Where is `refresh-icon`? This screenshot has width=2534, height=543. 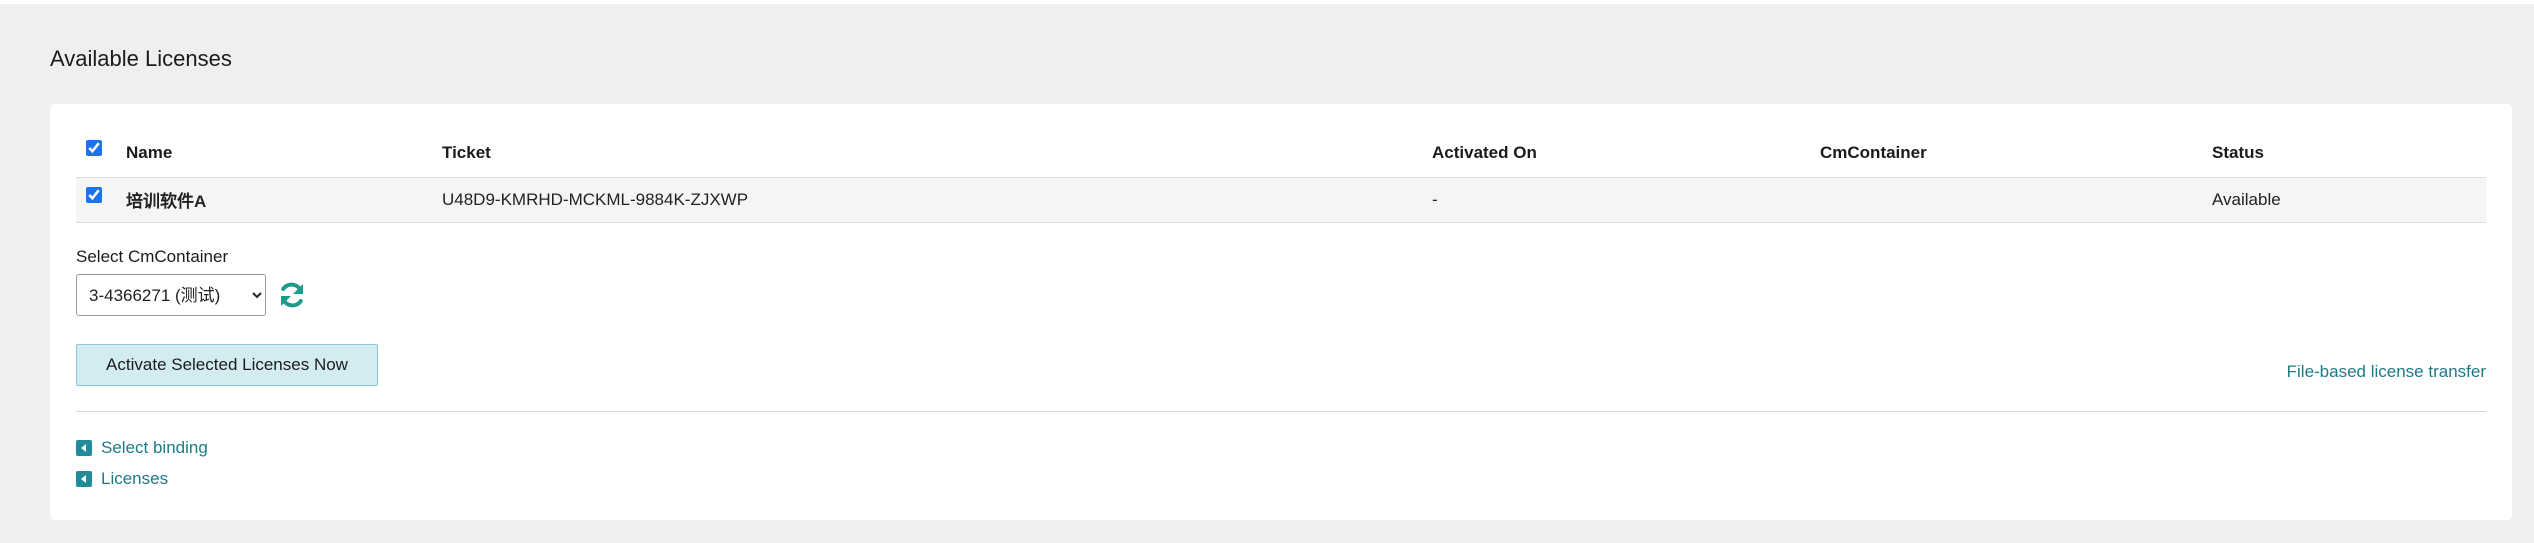 refresh-icon is located at coordinates (292, 295).